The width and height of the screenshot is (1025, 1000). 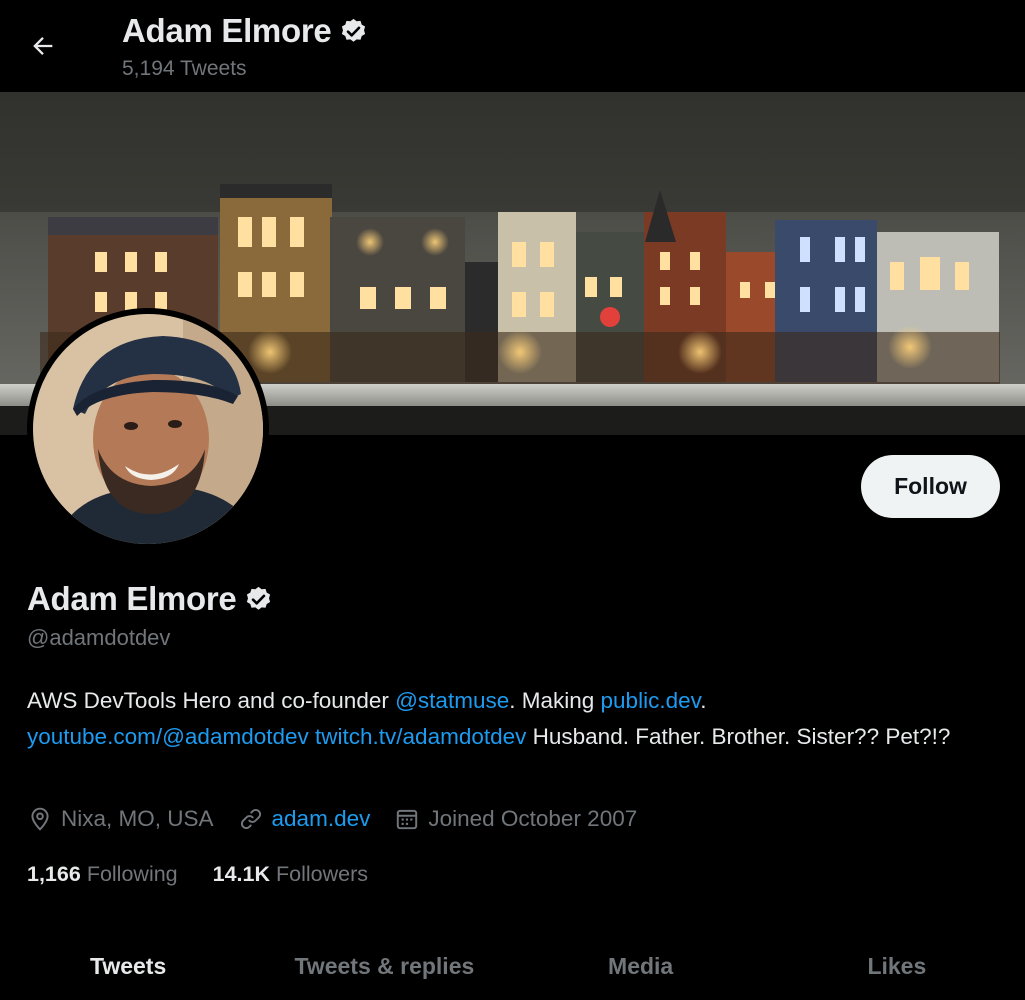 I want to click on followers-link: 14.1K Followers, so click(x=290, y=874).